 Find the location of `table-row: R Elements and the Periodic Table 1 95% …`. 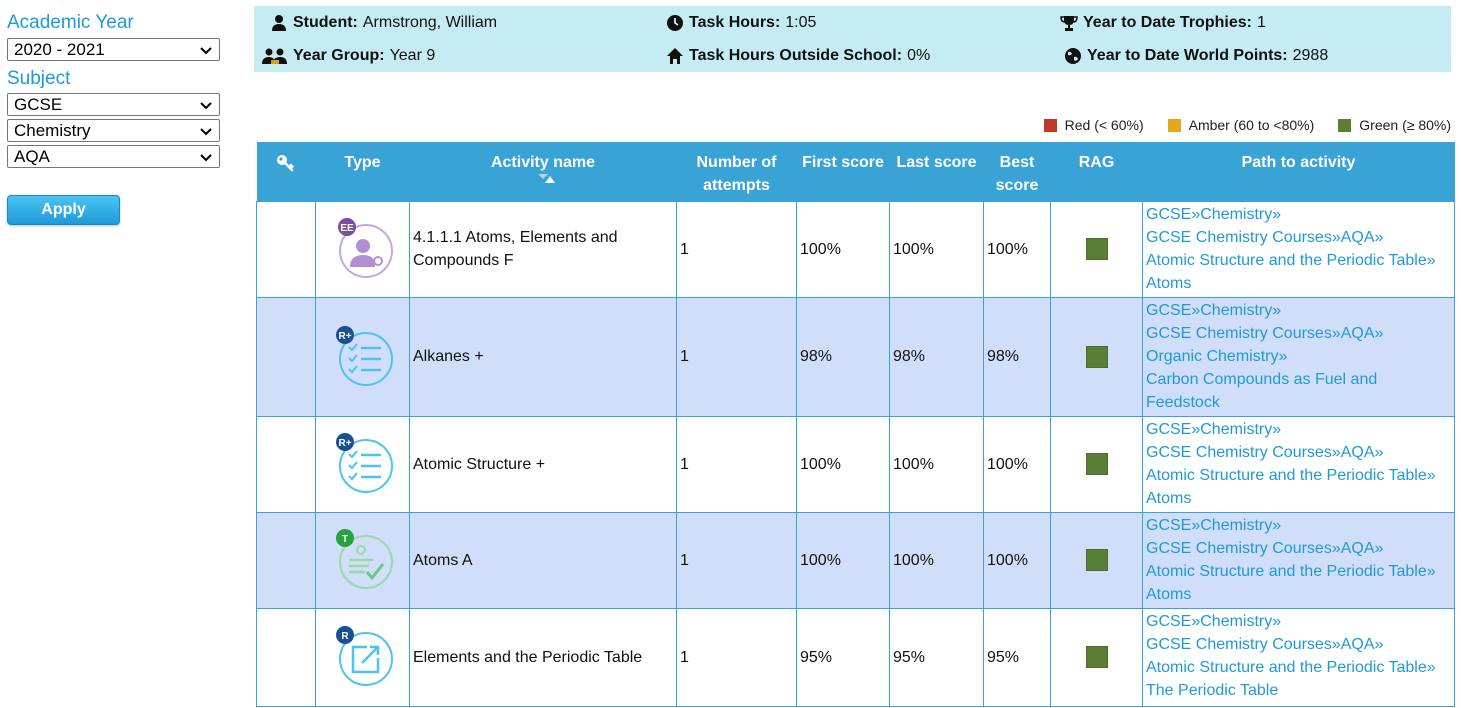

table-row: R Elements and the Periodic Table 1 95% … is located at coordinates (855, 657).